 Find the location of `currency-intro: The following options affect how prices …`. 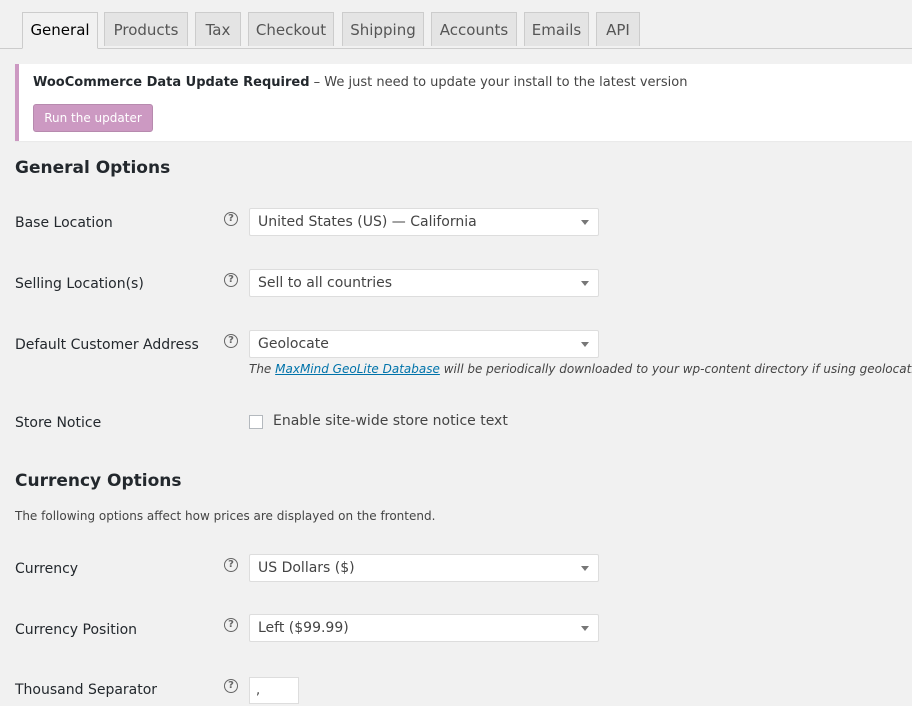

currency-intro: The following options affect how prices … is located at coordinates (225, 516).